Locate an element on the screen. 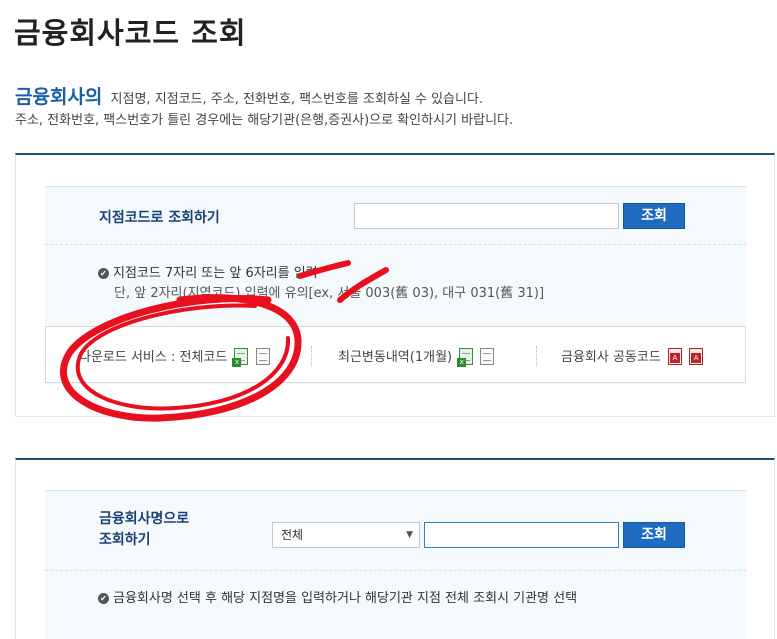  name-search-button: 조회 is located at coordinates (654, 535).